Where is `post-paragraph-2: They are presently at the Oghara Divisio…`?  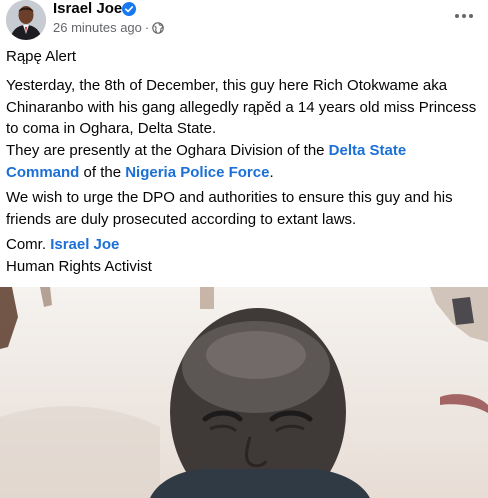
post-paragraph-2: They are presently at the Oghara Divisio… is located at coordinates (244, 161).